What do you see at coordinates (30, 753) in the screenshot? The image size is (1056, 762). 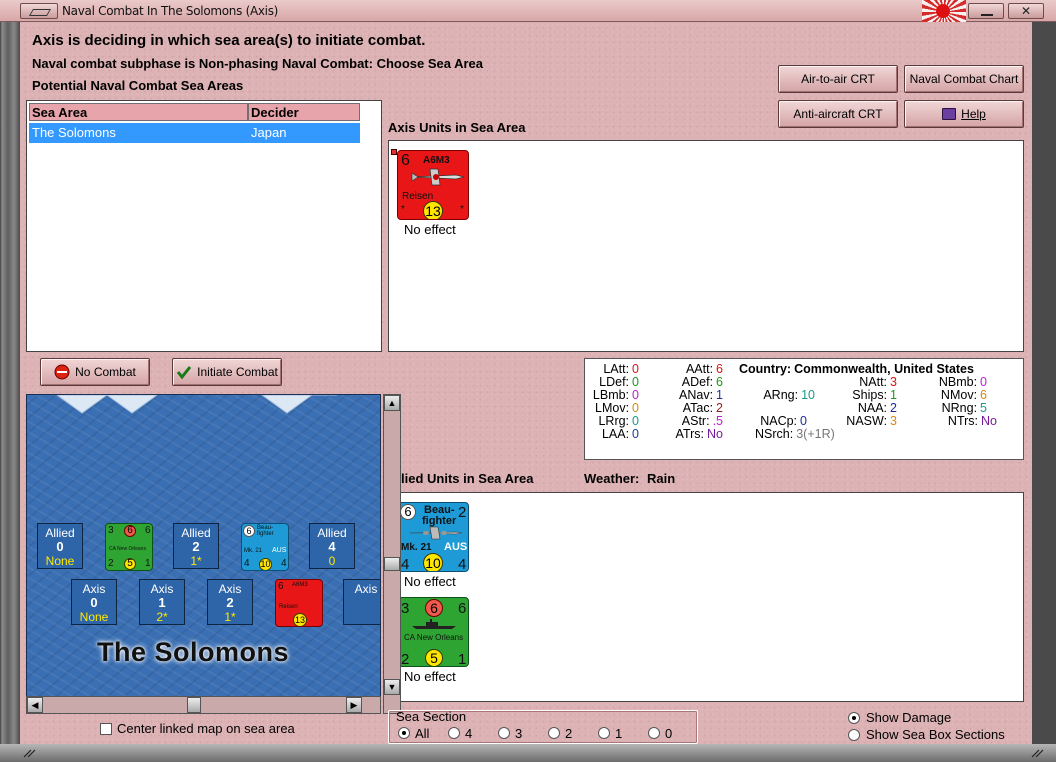 I see `resize-corner-icon` at bounding box center [30, 753].